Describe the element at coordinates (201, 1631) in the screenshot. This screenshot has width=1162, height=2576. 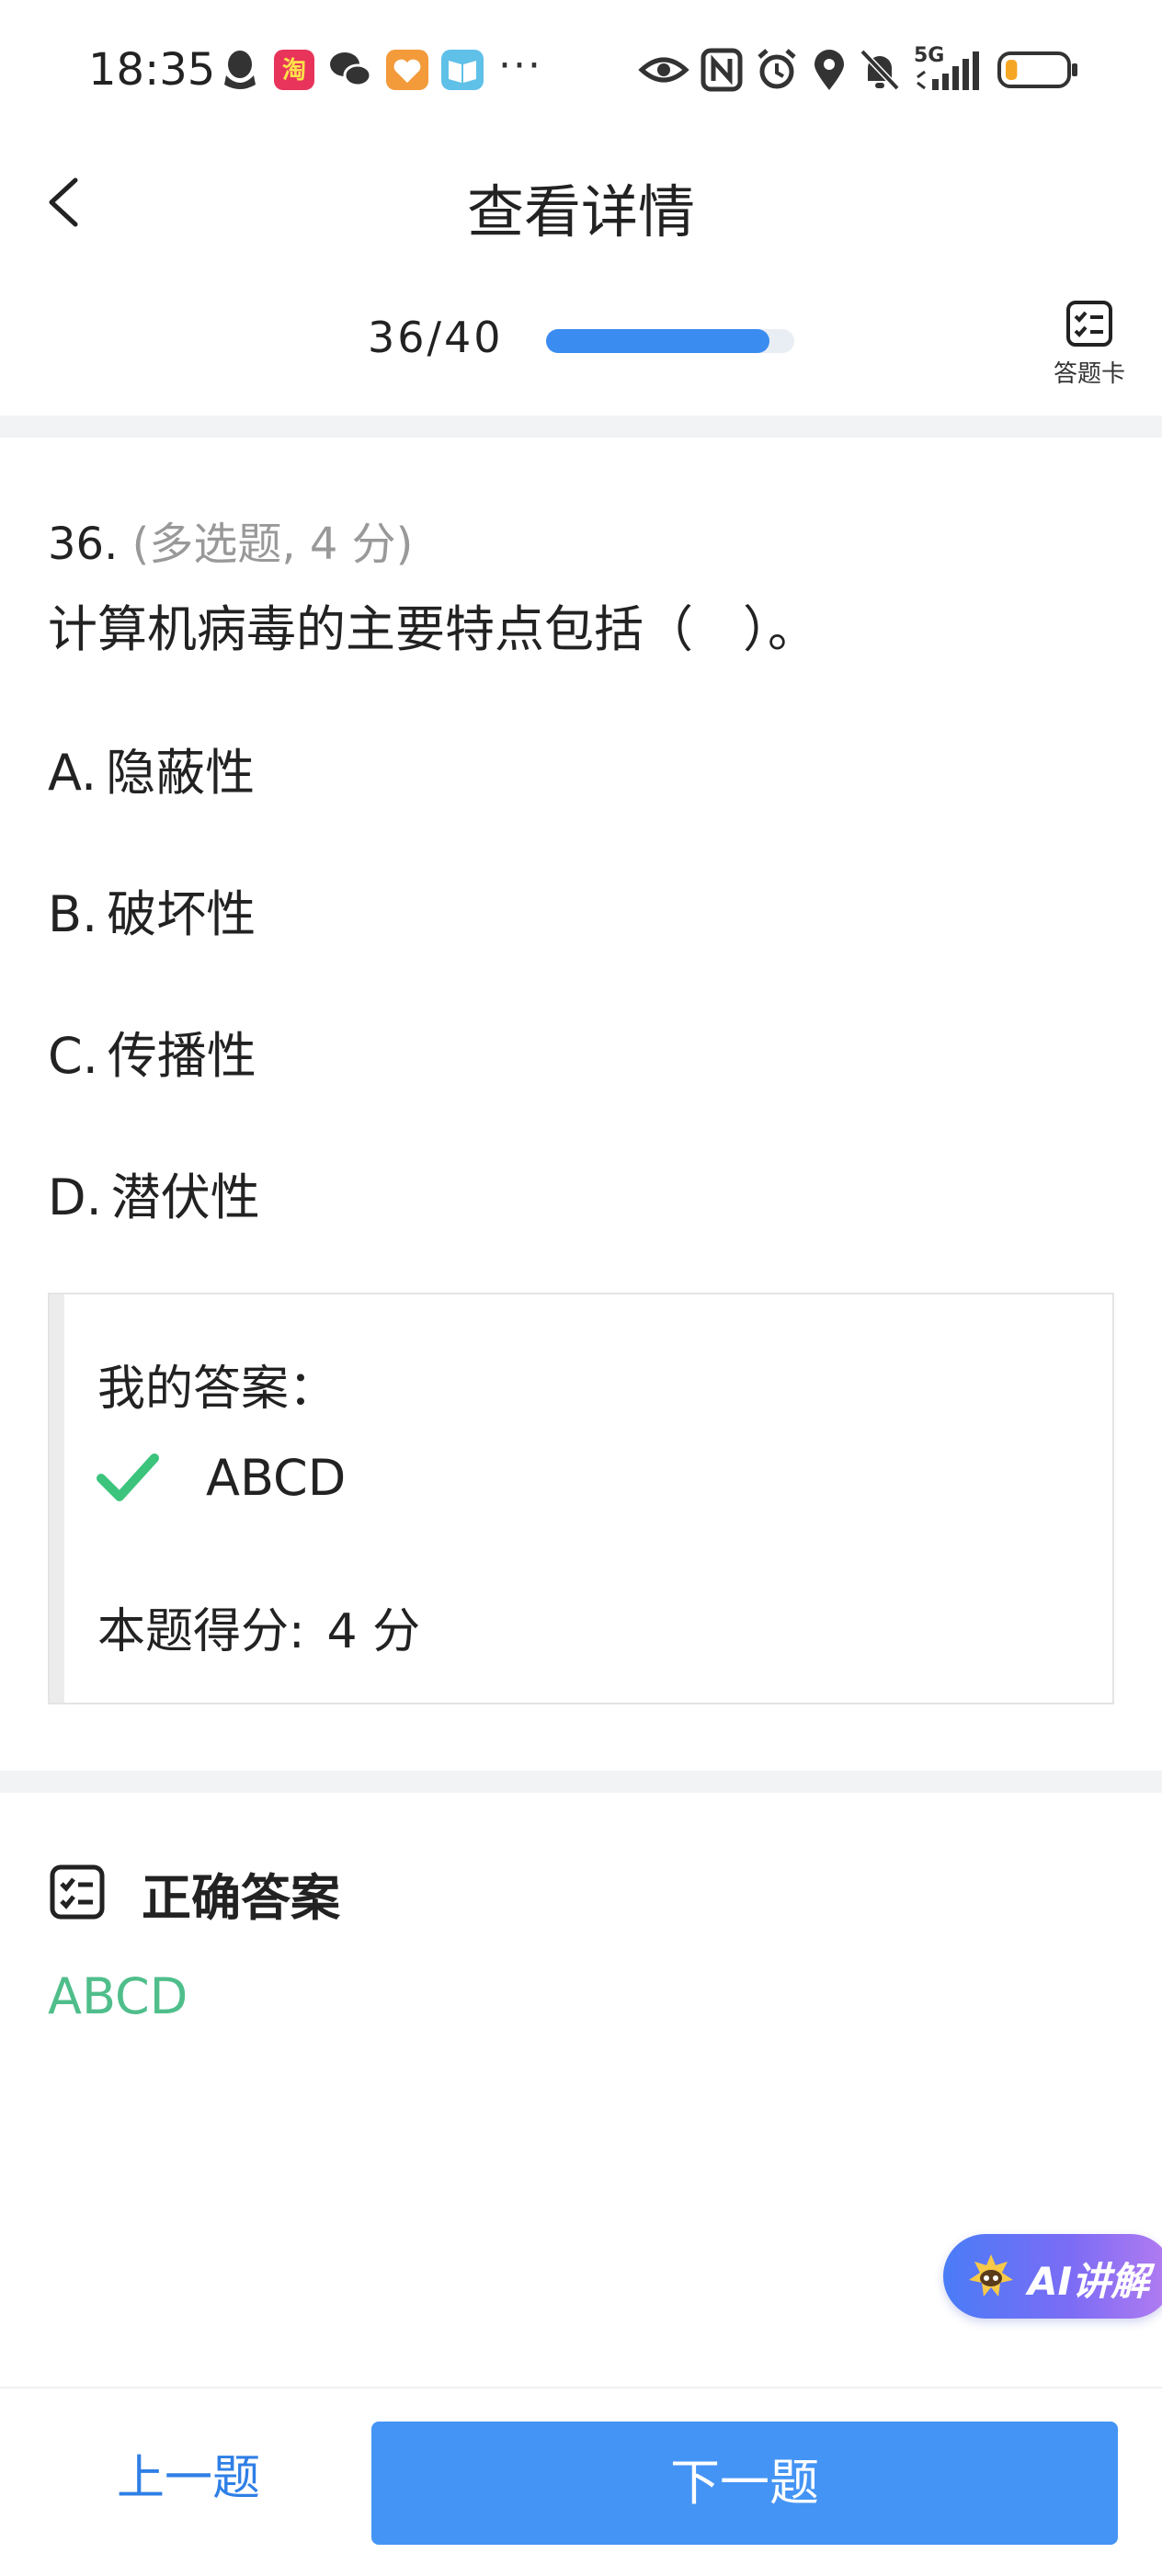
I see `score-label: 本题得分:` at that location.